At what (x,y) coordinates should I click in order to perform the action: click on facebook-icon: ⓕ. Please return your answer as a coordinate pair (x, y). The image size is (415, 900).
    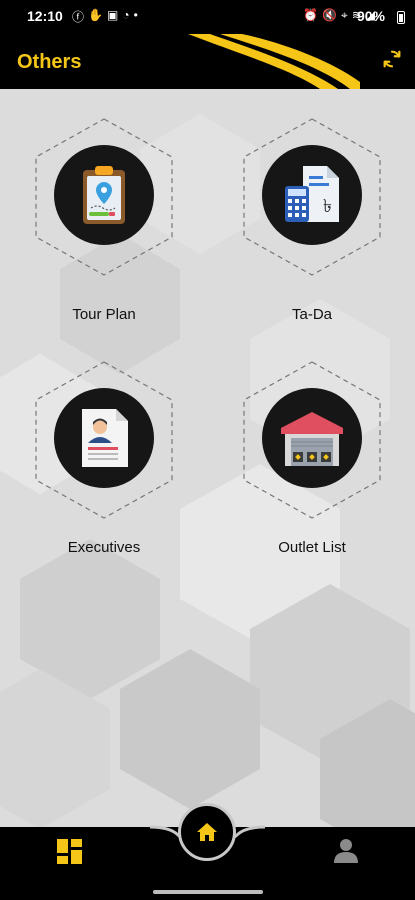
    Looking at the image, I should click on (78, 17).